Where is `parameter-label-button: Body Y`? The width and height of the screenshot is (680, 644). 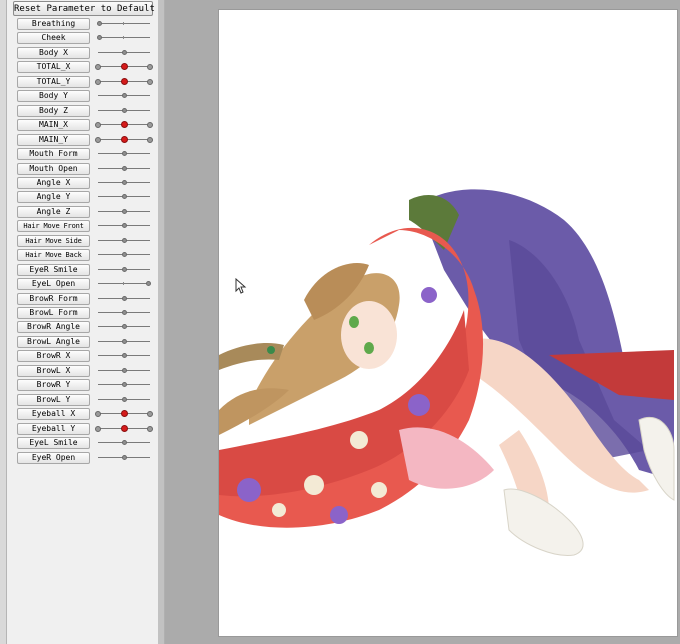
parameter-label-button: Body Y is located at coordinates (53, 96).